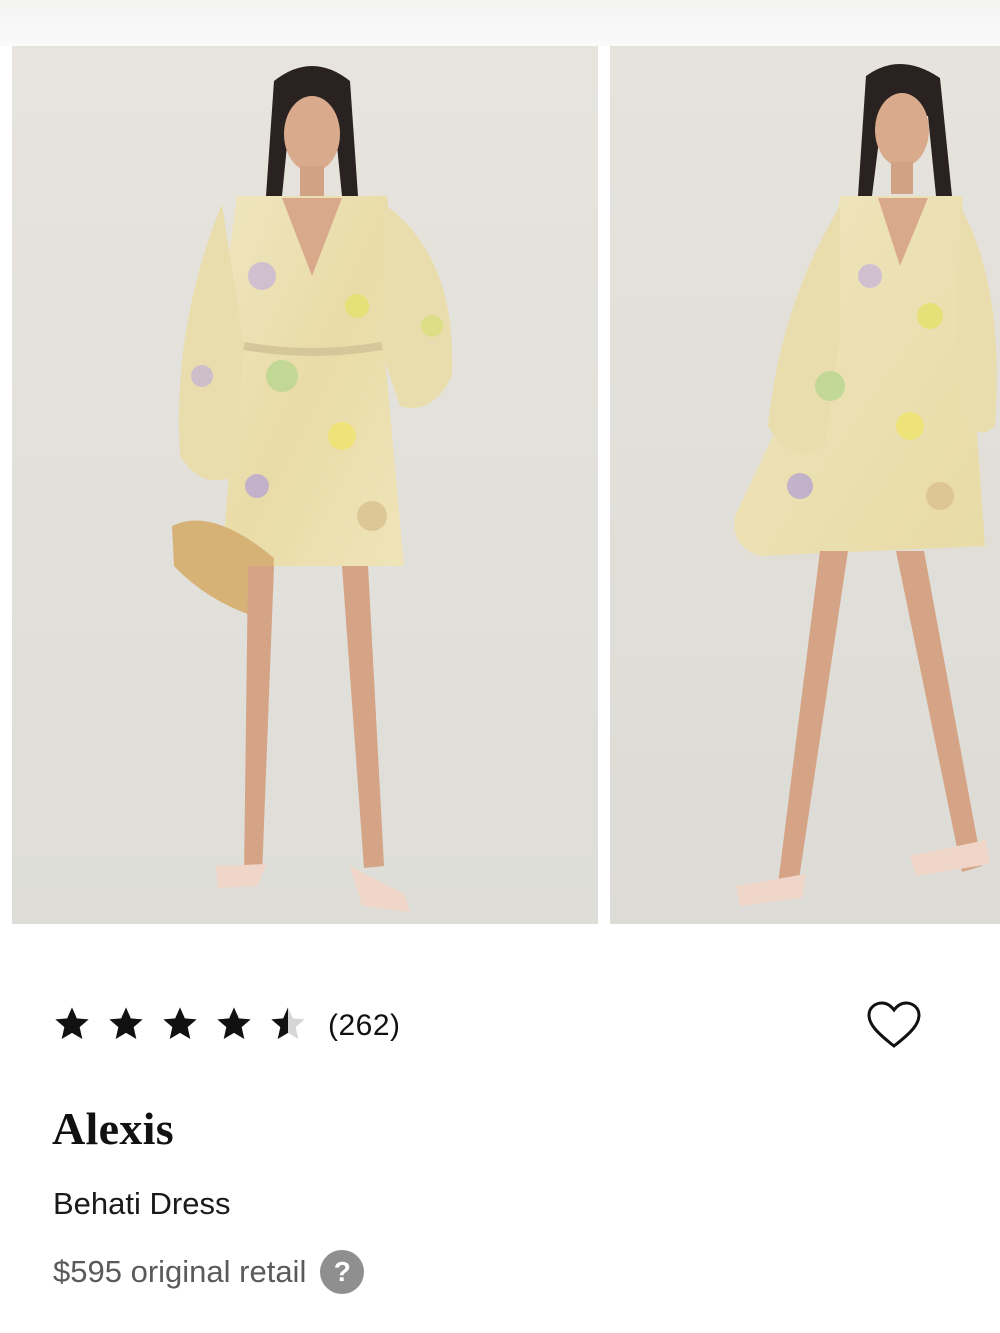 This screenshot has height=1333, width=1000. What do you see at coordinates (113, 1128) in the screenshot?
I see `brand-name: Alexis` at bounding box center [113, 1128].